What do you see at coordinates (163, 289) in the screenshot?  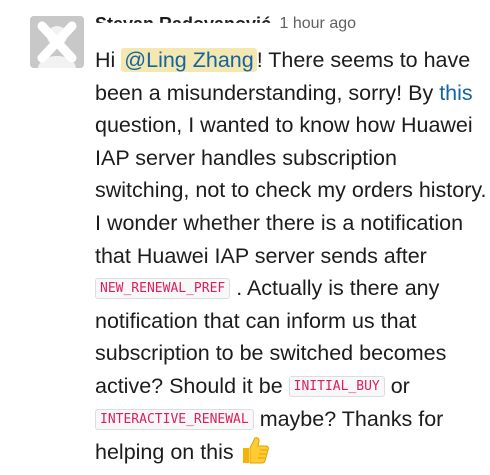 I see `inline-code: NEW_RENEWAL_PREF` at bounding box center [163, 289].